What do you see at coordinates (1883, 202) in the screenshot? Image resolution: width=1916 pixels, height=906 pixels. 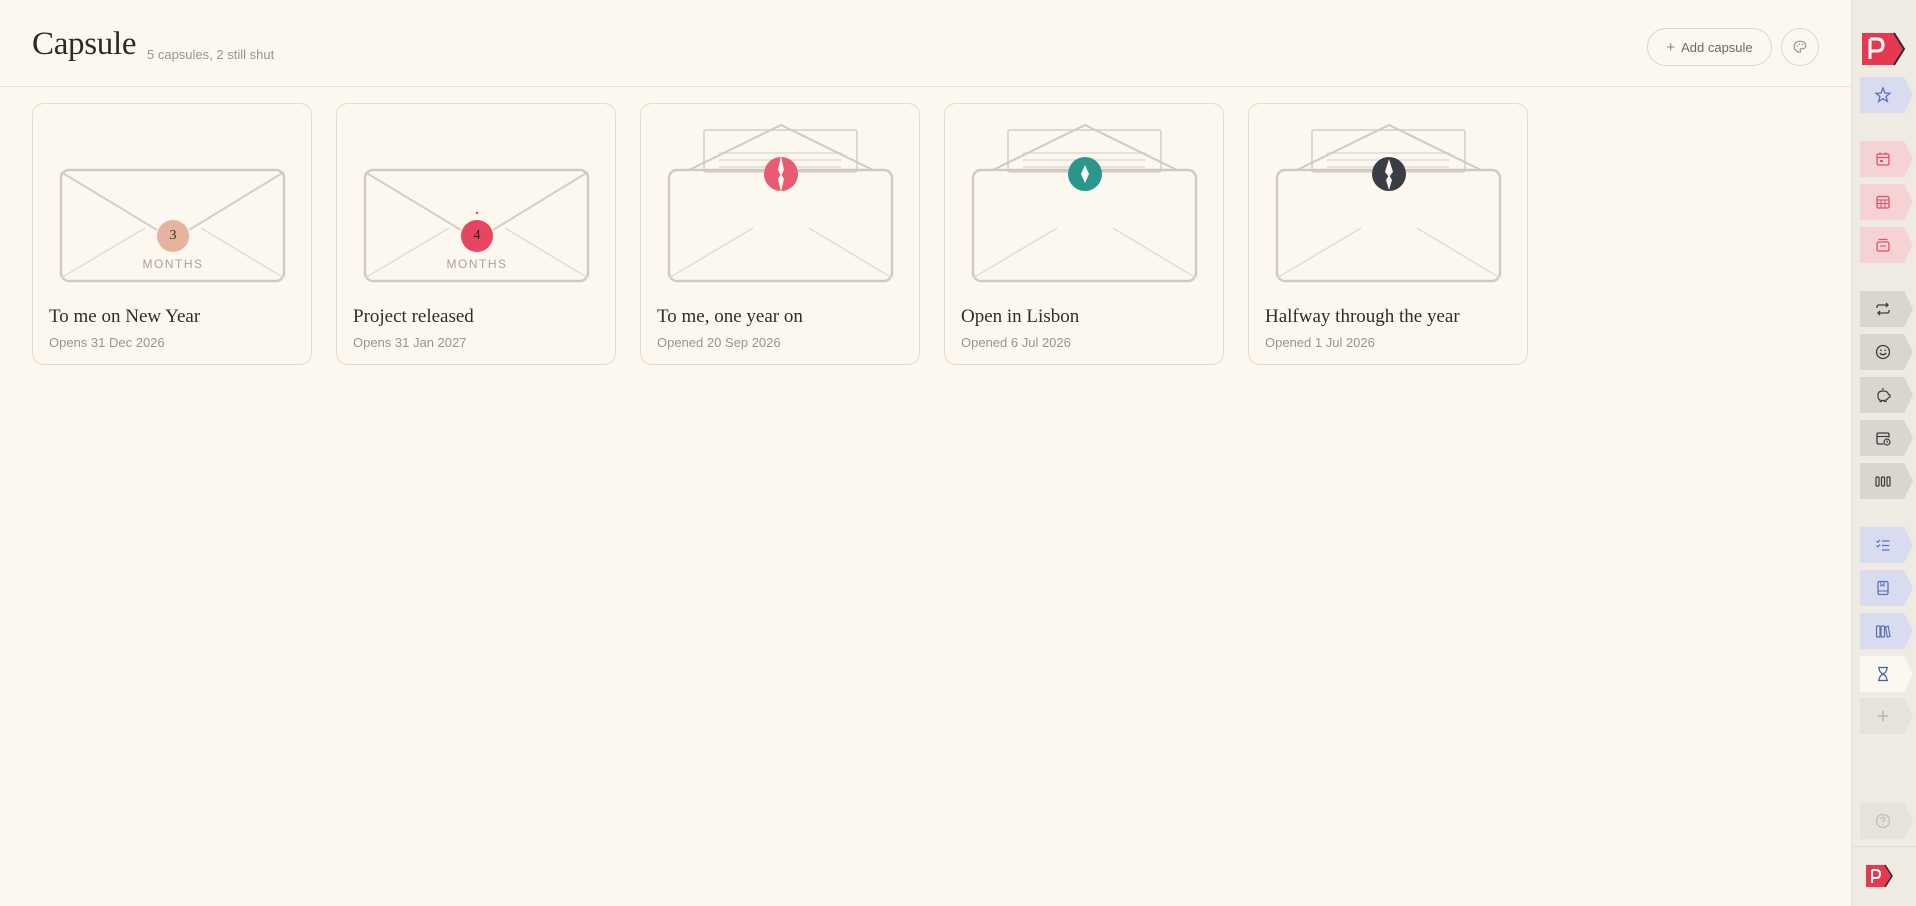 I see `calendar-grid-icon` at bounding box center [1883, 202].